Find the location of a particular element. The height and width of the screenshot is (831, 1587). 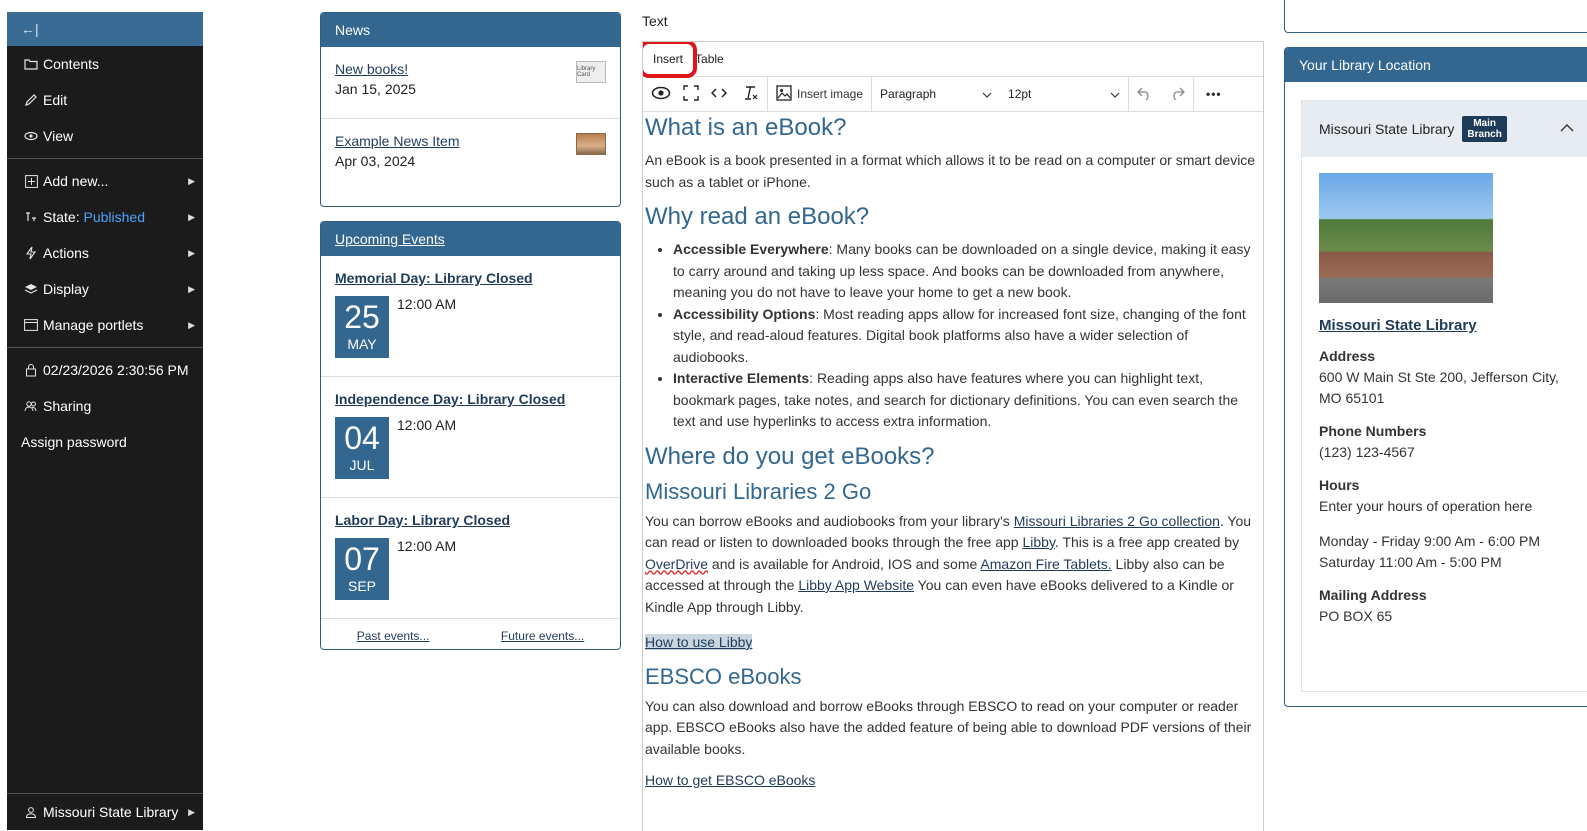

library-card-header: Missouri State Library Main Branch is located at coordinates (1444, 129).